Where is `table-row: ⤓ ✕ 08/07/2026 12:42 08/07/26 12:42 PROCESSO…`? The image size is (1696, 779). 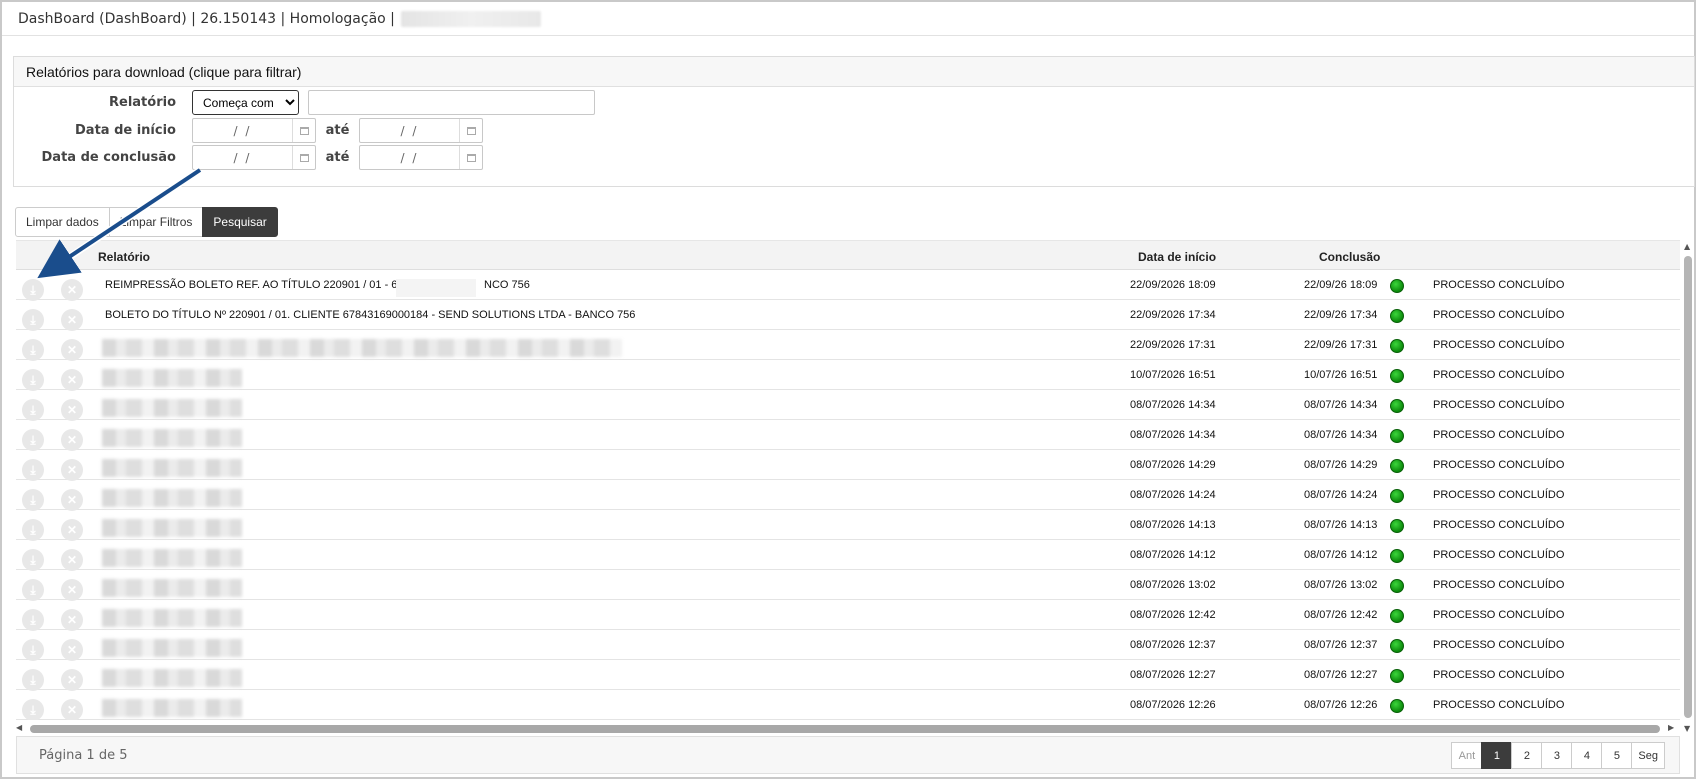 table-row: ⤓ ✕ 08/07/2026 12:42 08/07/26 12:42 PROCESSO… is located at coordinates (848, 615).